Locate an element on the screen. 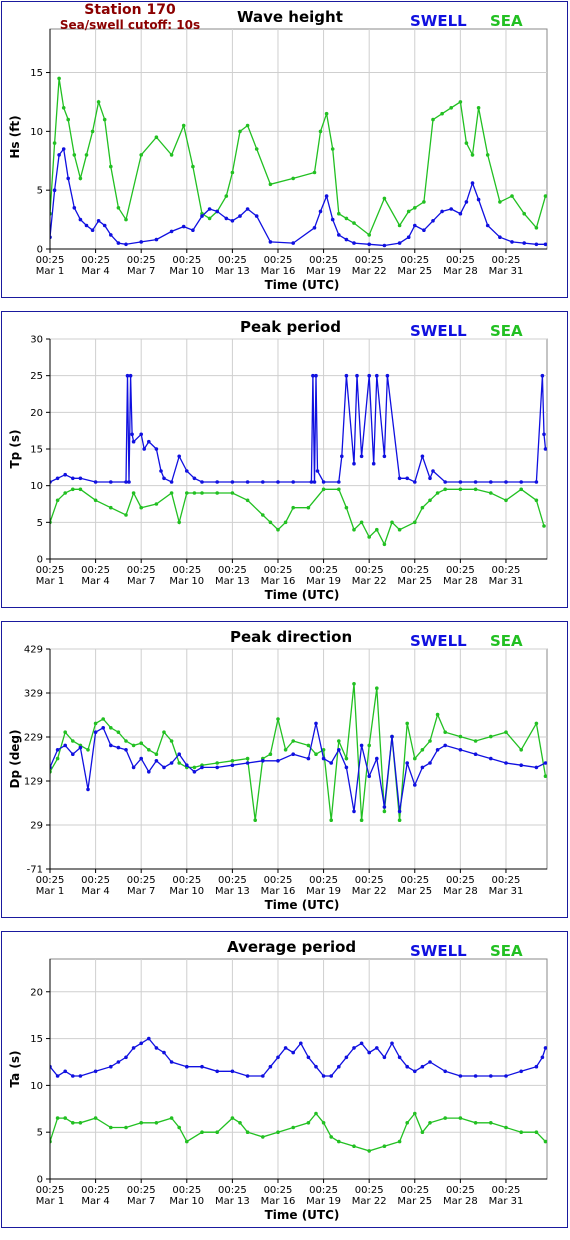  chart-title: Wave height is located at coordinates (290, 17).